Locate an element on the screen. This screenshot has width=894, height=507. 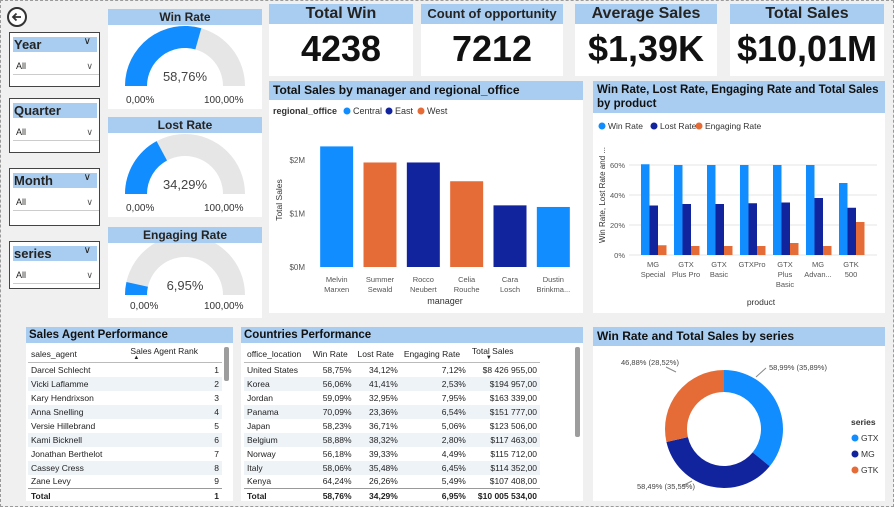
table-row: Korea 56,06% 41,41% 2,53% $194 957,00 is located at coordinates (392, 383).